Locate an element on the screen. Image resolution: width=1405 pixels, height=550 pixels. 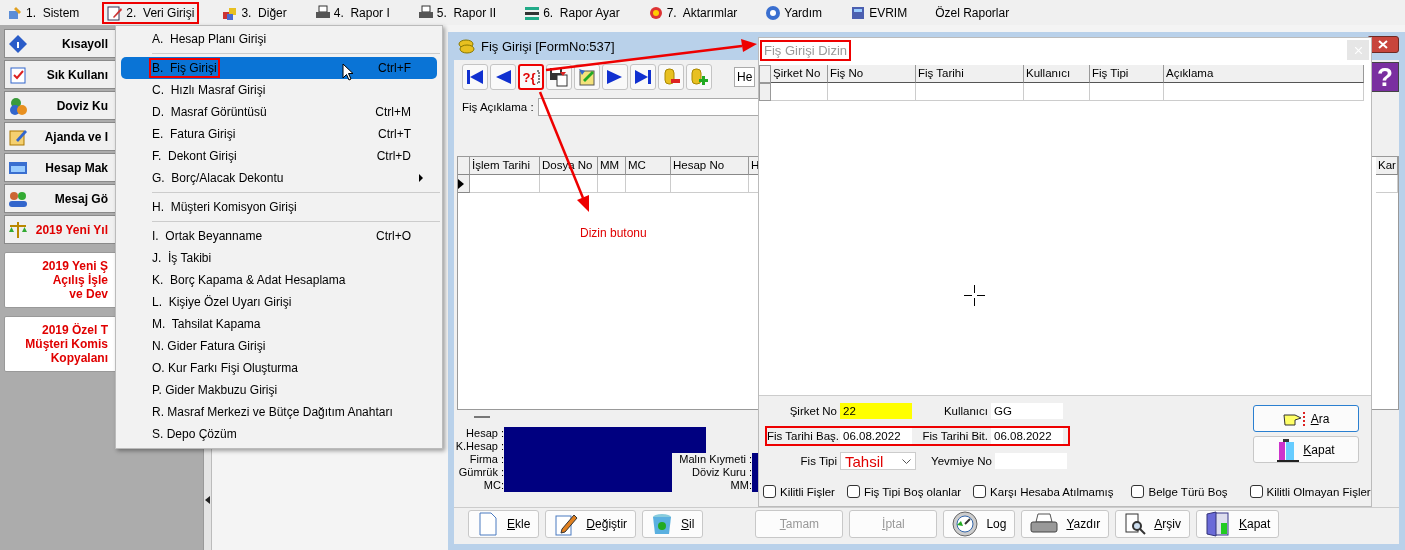
action-button: Ekle is located at coordinates (504, 524).